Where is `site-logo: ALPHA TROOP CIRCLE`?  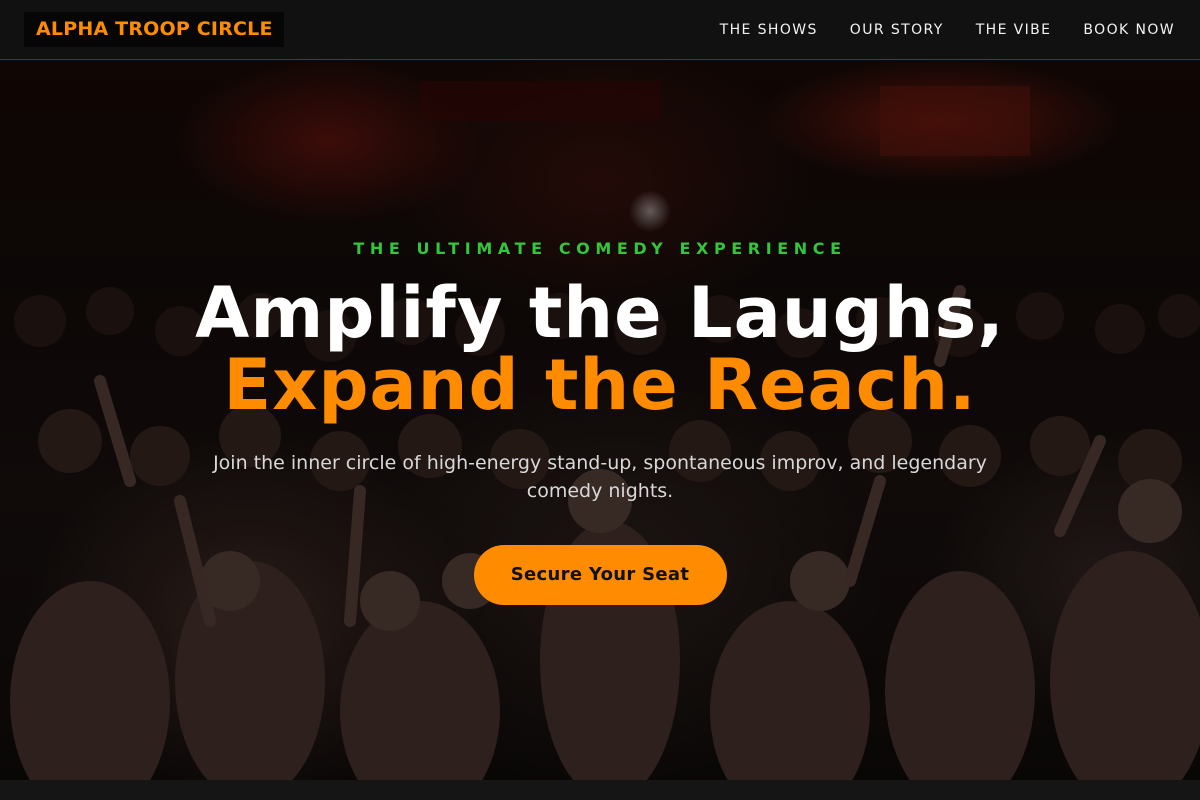 site-logo: ALPHA TROOP CIRCLE is located at coordinates (154, 29).